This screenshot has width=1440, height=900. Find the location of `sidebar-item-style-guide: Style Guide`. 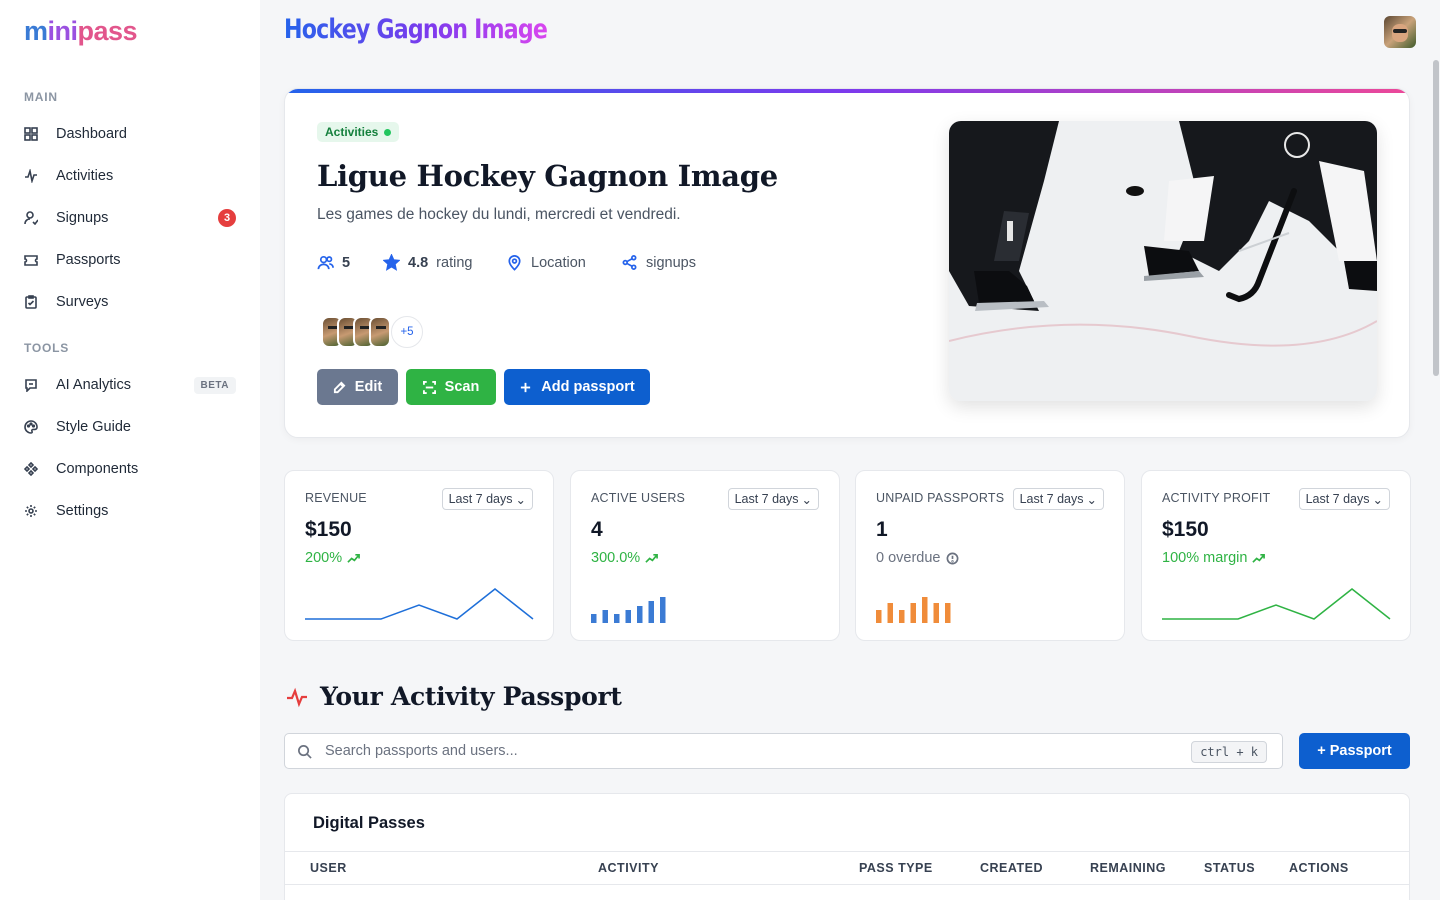

sidebar-item-style-guide: Style Guide is located at coordinates (130, 427).